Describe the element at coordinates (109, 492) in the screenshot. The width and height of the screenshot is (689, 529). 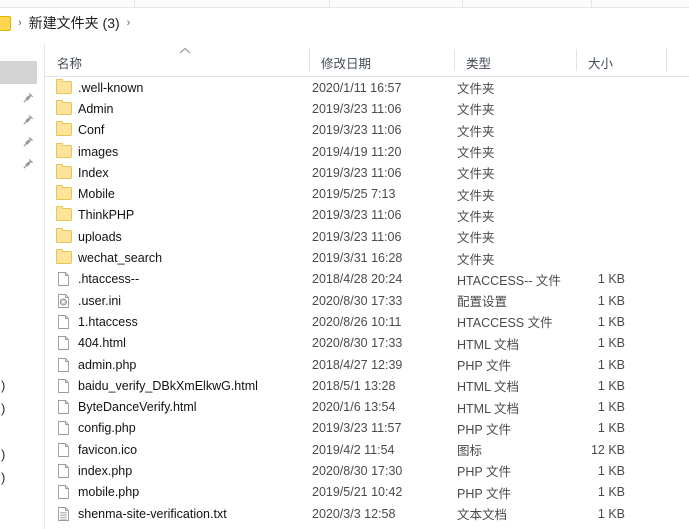
I see `file-name-cell: mobile.php` at that location.